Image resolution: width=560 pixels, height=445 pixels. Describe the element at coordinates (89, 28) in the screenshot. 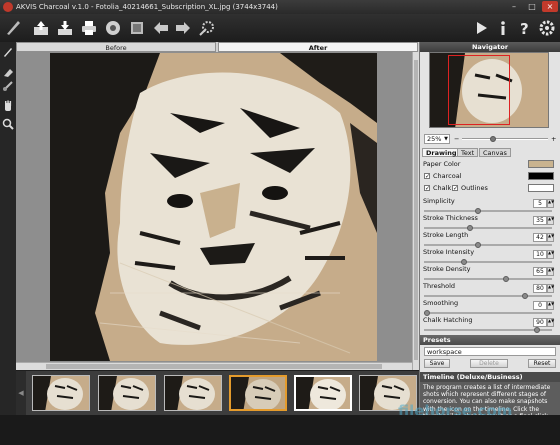

I see `print-icon` at that location.